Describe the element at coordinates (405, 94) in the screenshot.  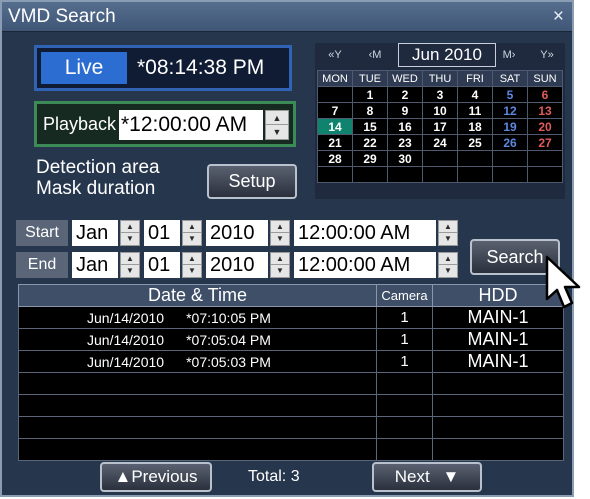
I see `calendar-day: 2` at that location.